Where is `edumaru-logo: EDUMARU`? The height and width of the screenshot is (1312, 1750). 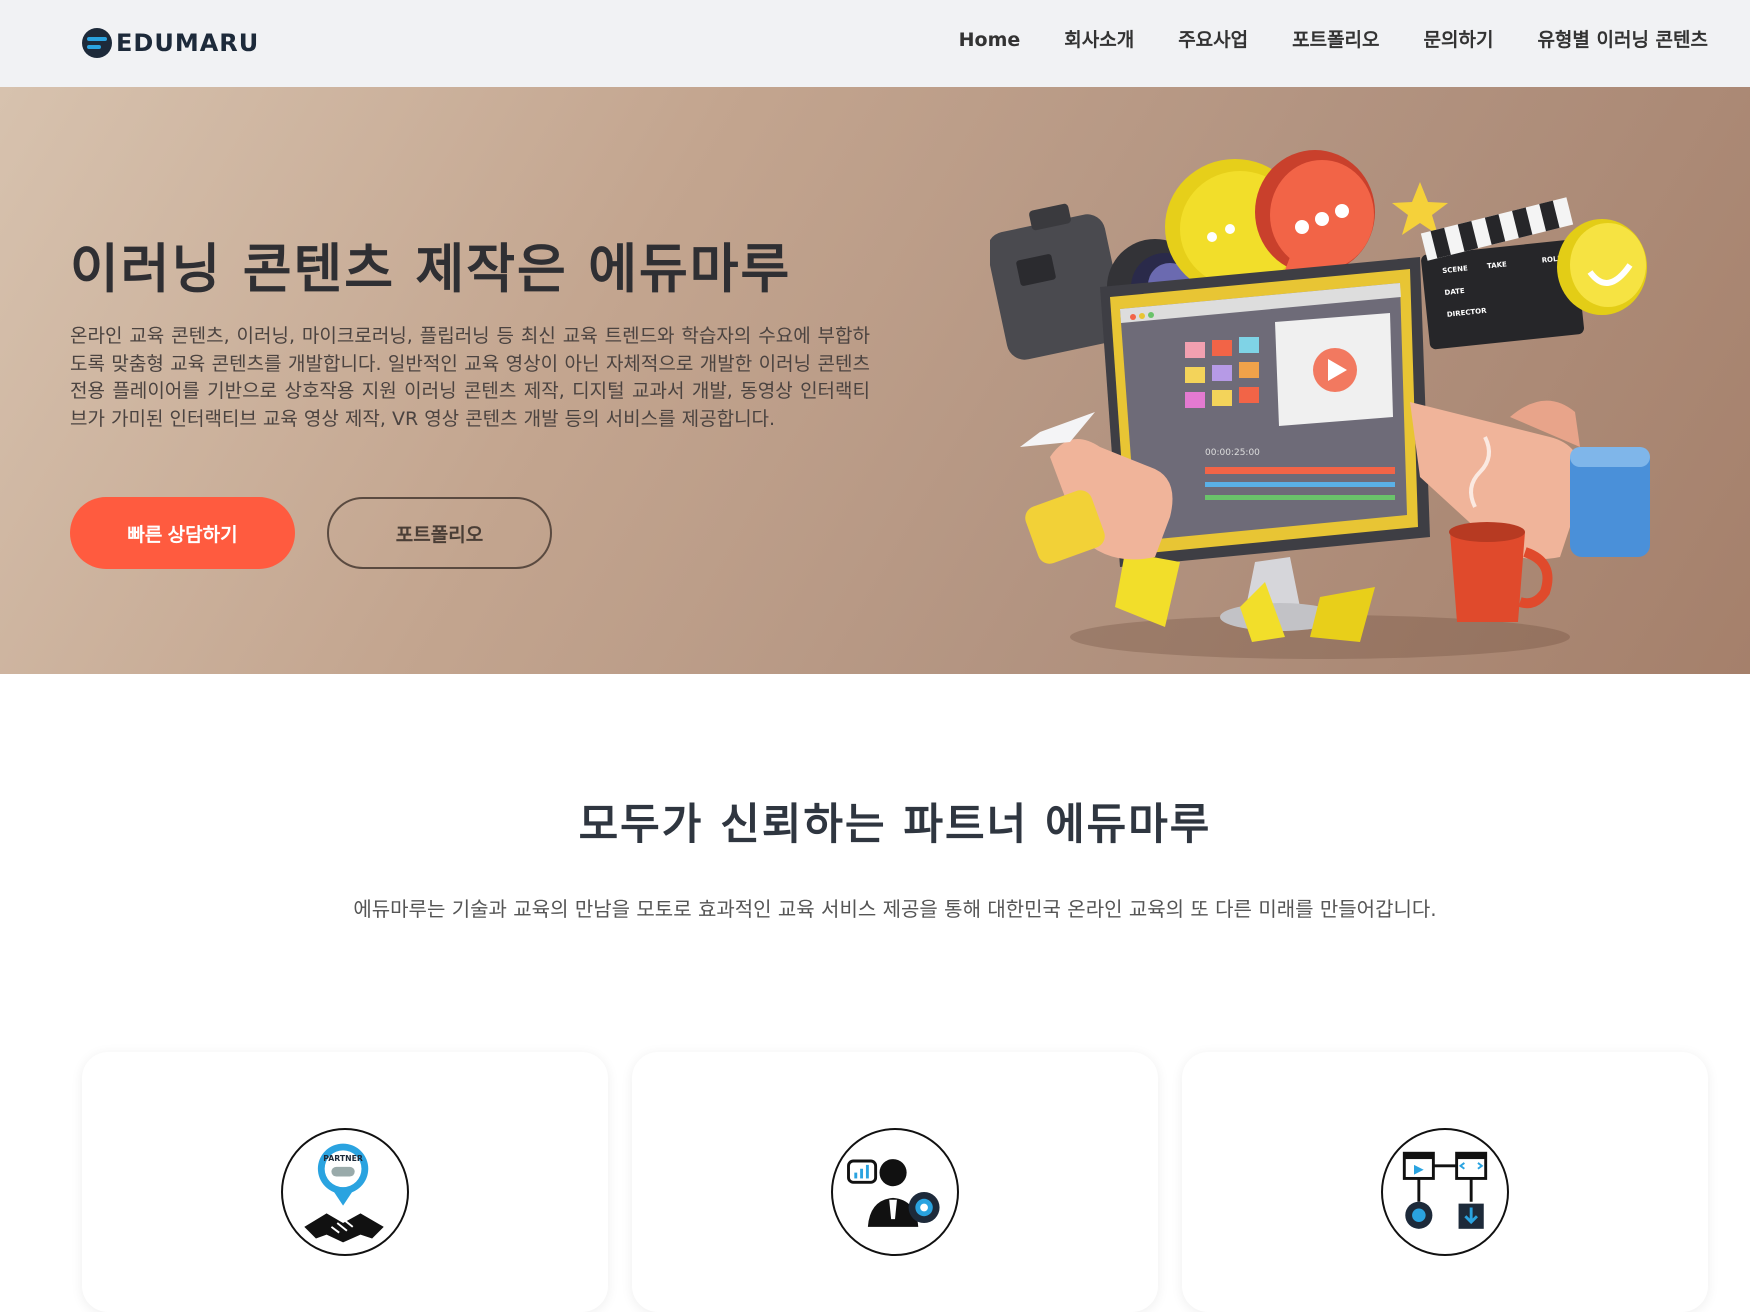
edumaru-logo: EDUMARU is located at coordinates (170, 43).